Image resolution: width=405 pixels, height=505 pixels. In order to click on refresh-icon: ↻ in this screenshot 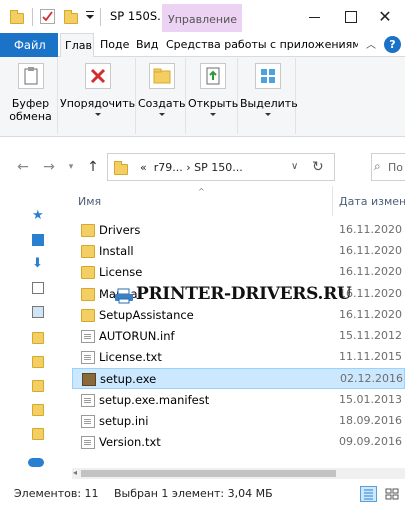, I will do `click(318, 167)`.